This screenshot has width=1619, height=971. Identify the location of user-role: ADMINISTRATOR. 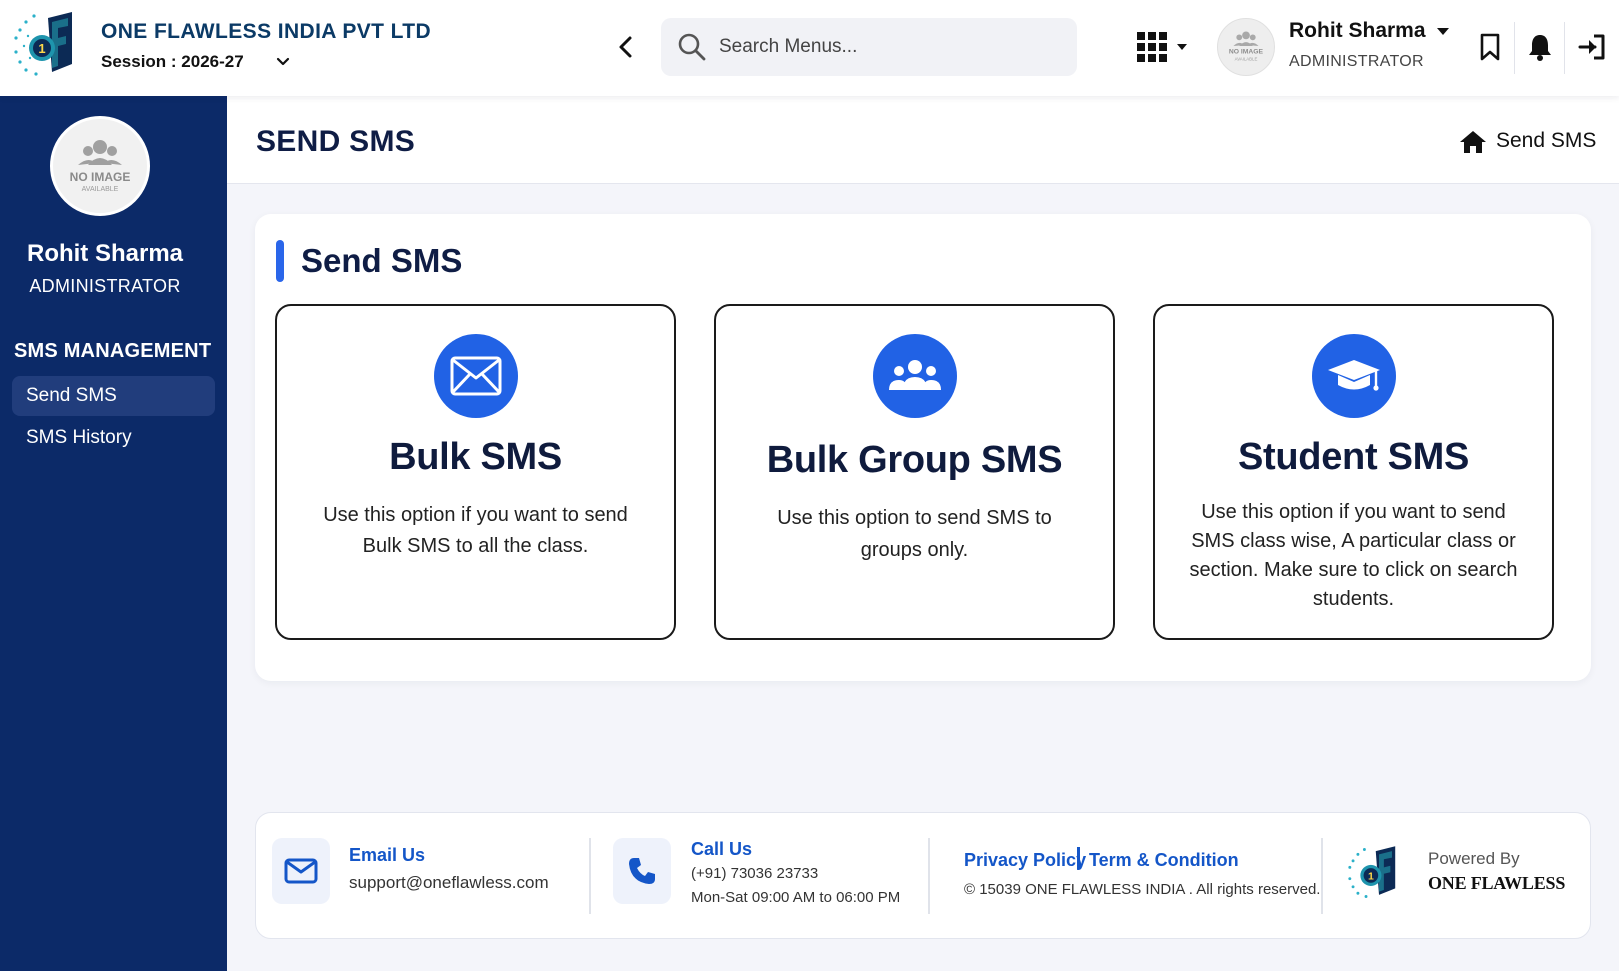
(1356, 61).